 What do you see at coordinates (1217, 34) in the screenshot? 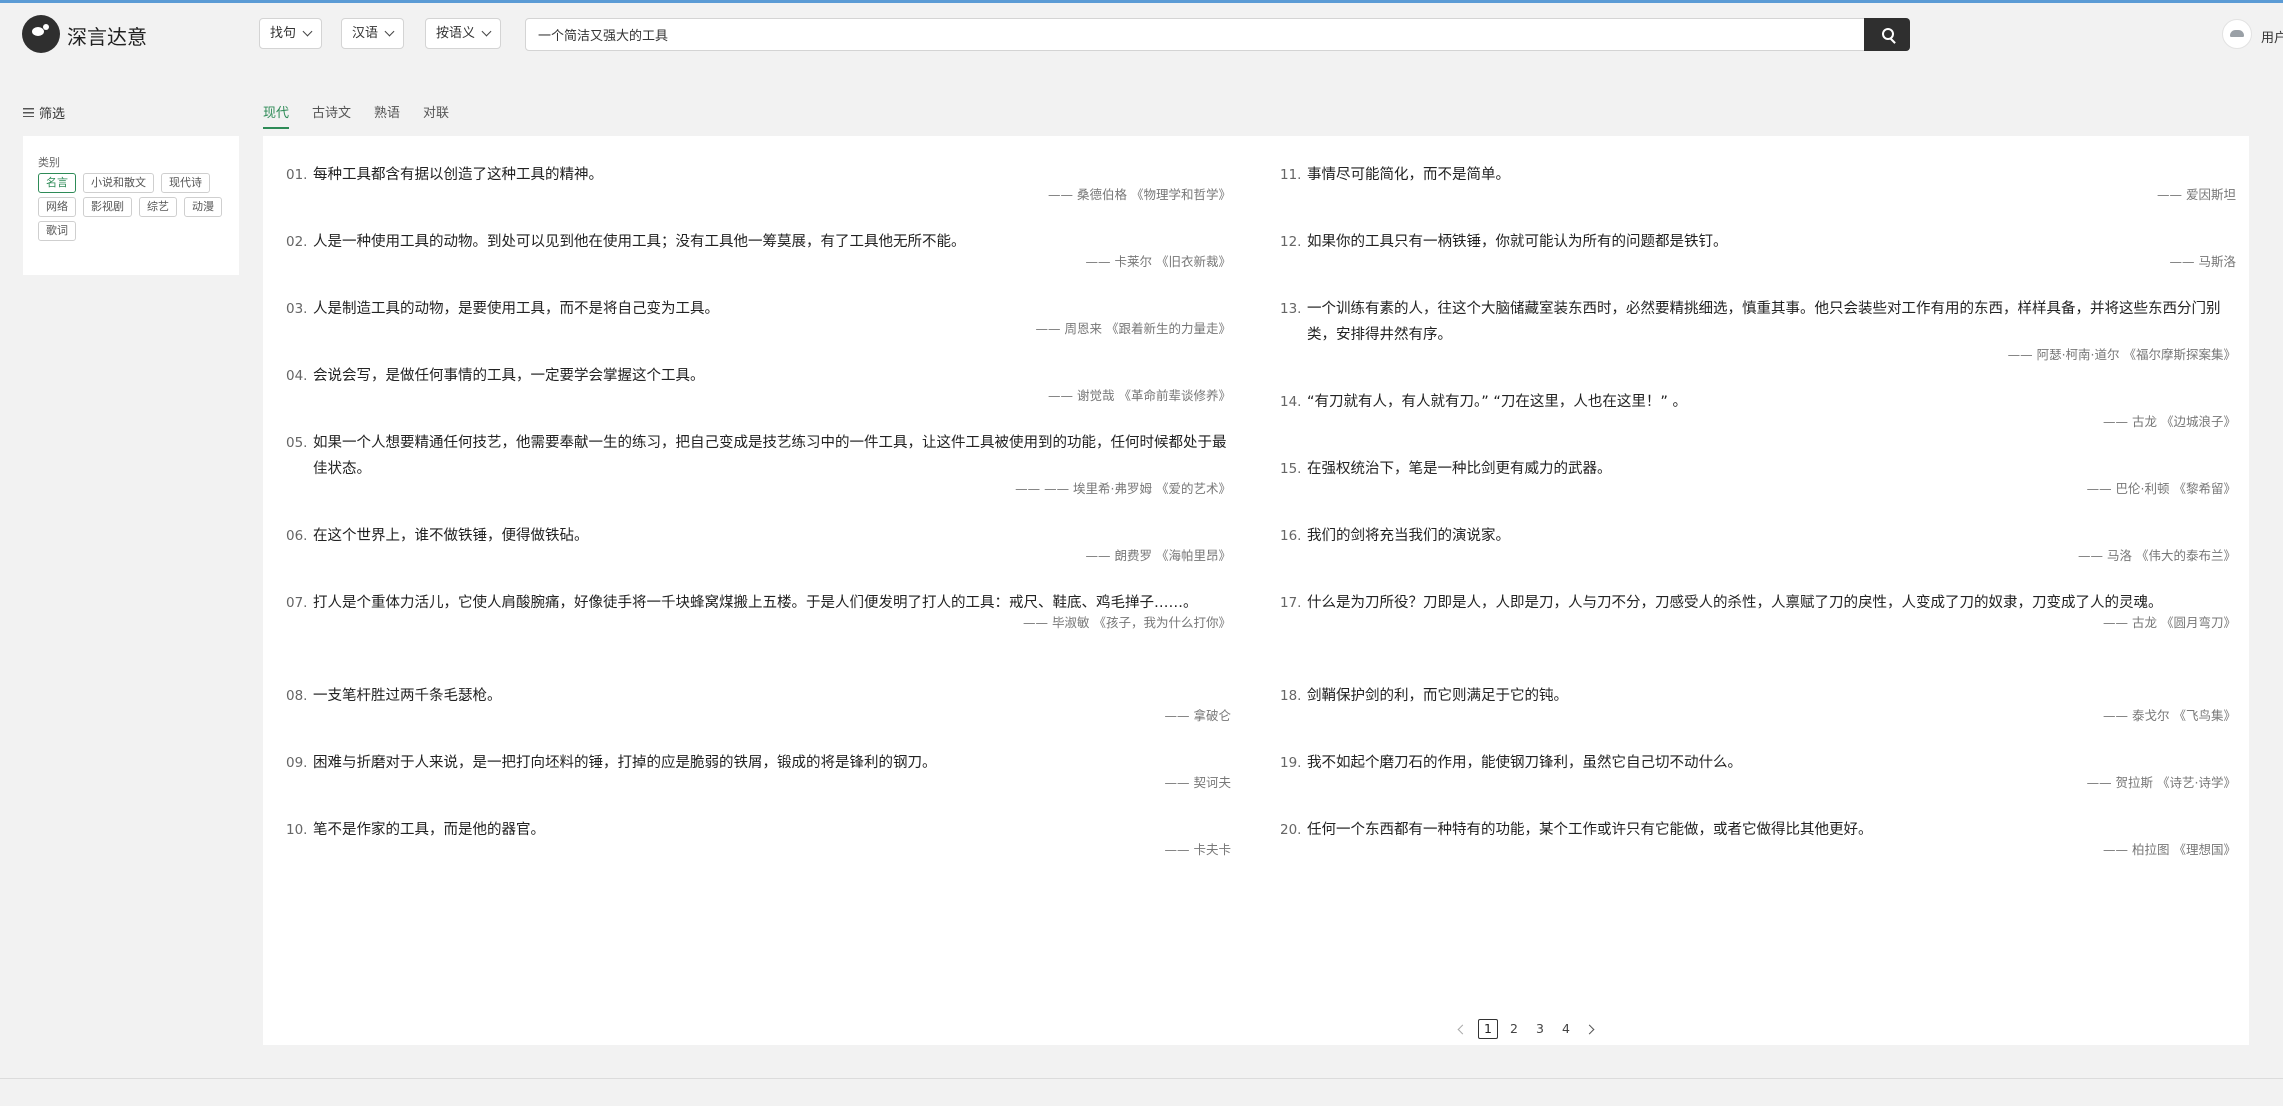
I see `search-input` at bounding box center [1217, 34].